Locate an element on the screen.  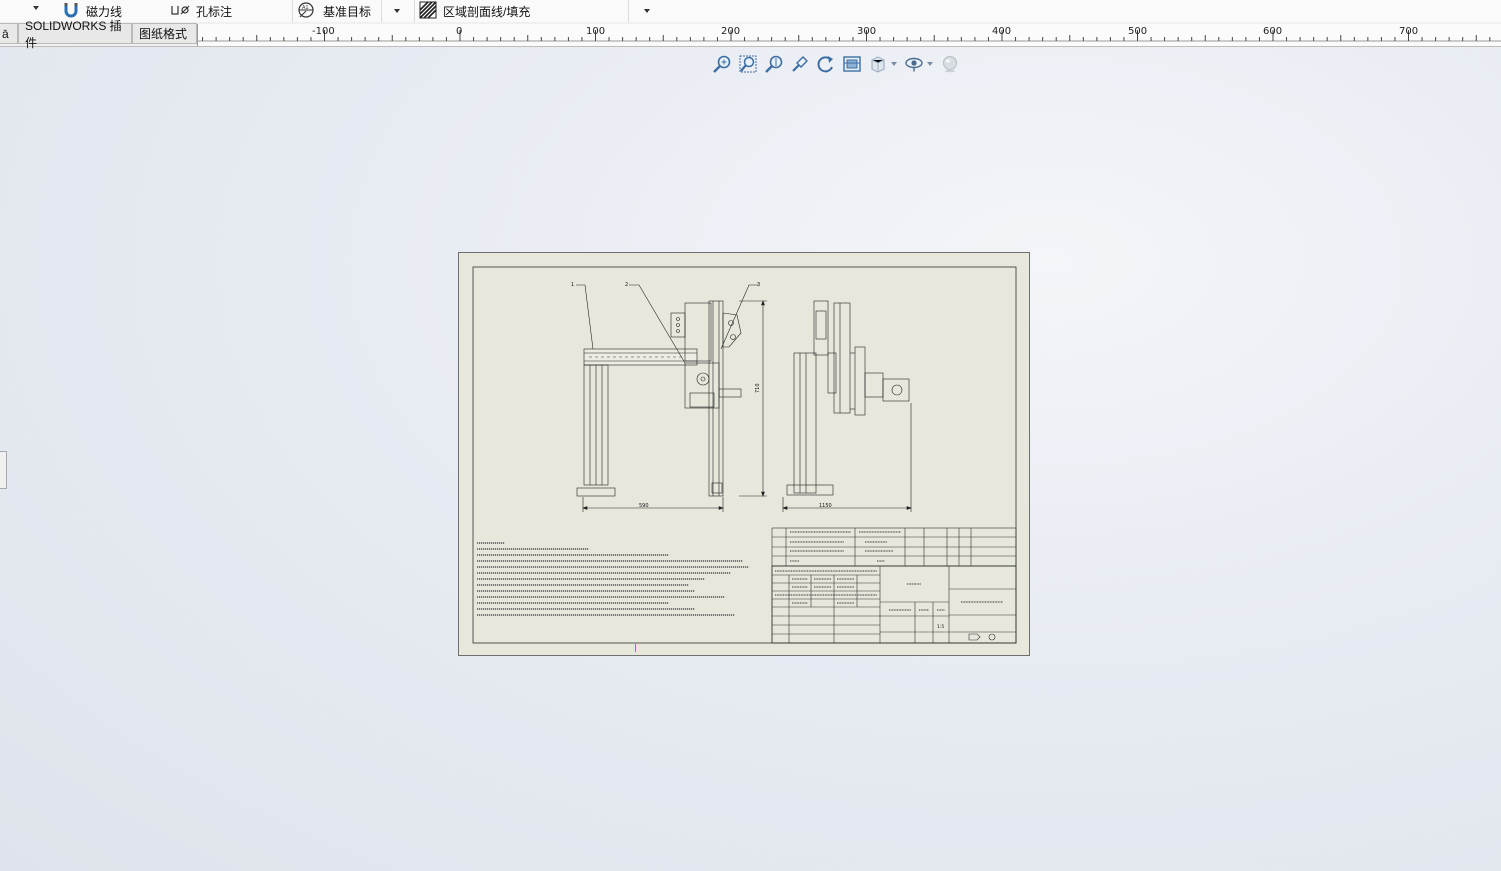
ruler-label: 600 is located at coordinates (1273, 31).